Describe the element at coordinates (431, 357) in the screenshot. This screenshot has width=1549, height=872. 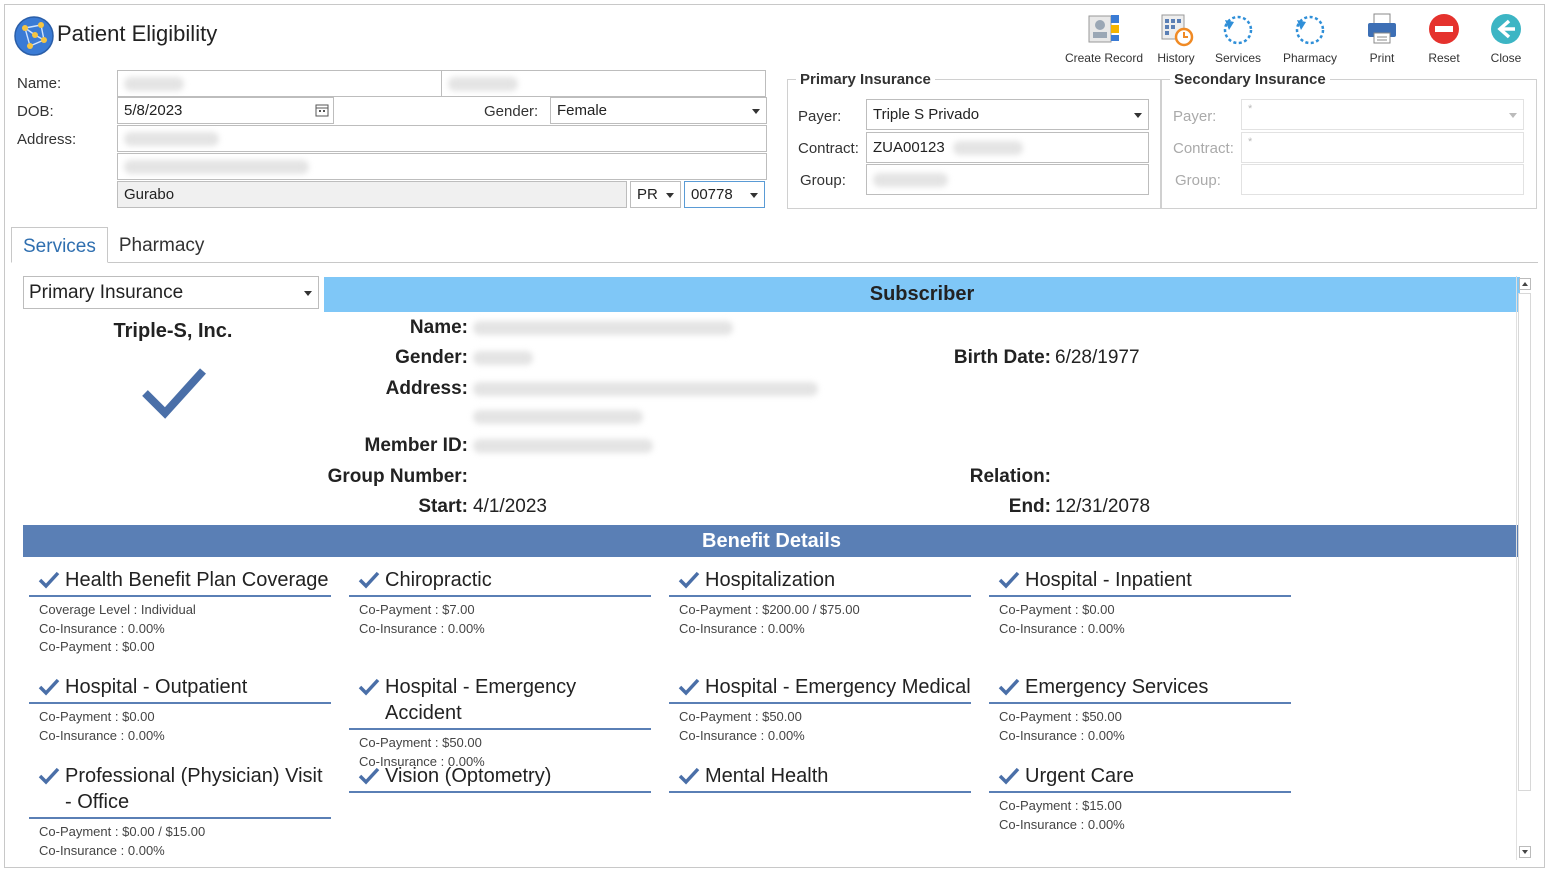
I see `subscriber-gender-label: Gender:` at that location.